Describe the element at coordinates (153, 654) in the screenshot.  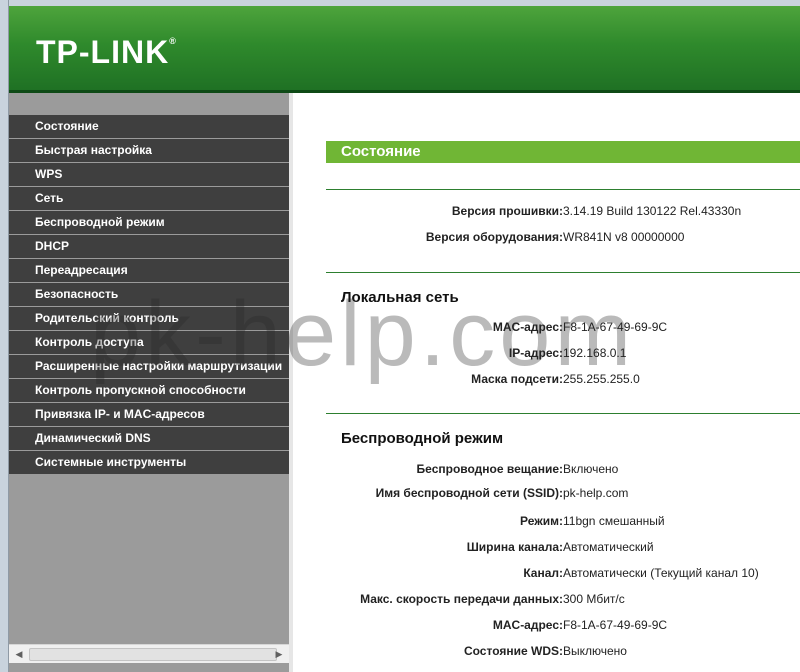
I see `scrollbar-thumb` at that location.